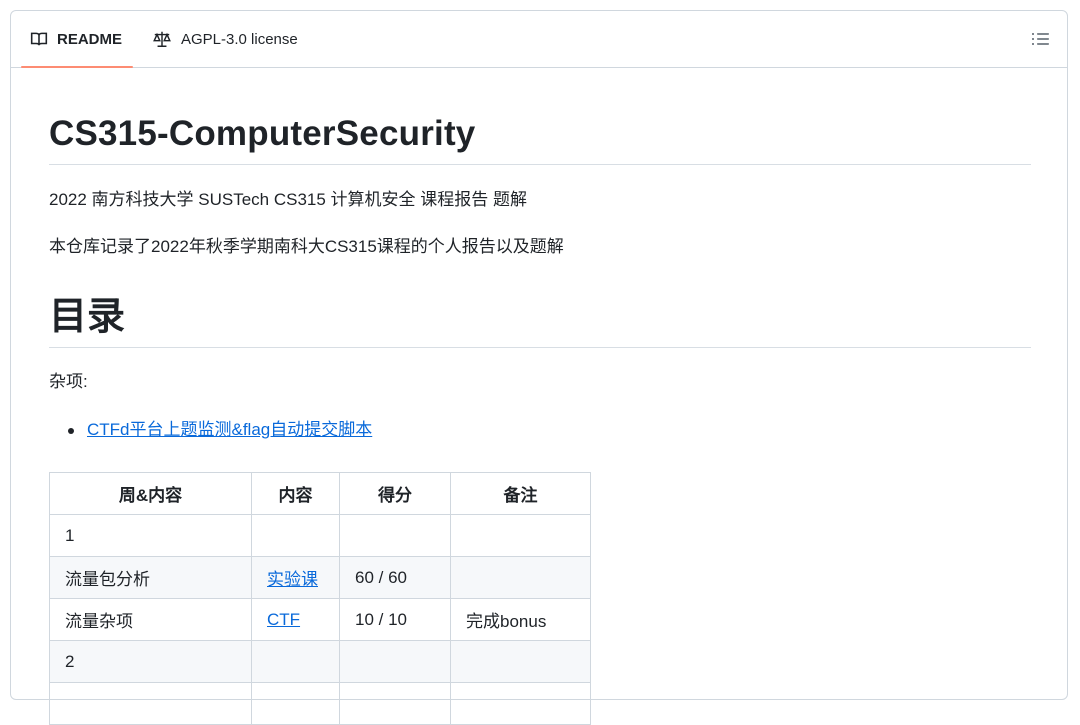 The height and width of the screenshot is (725, 1080). Describe the element at coordinates (292, 579) in the screenshot. I see `lab-class-link: 实验课` at that location.